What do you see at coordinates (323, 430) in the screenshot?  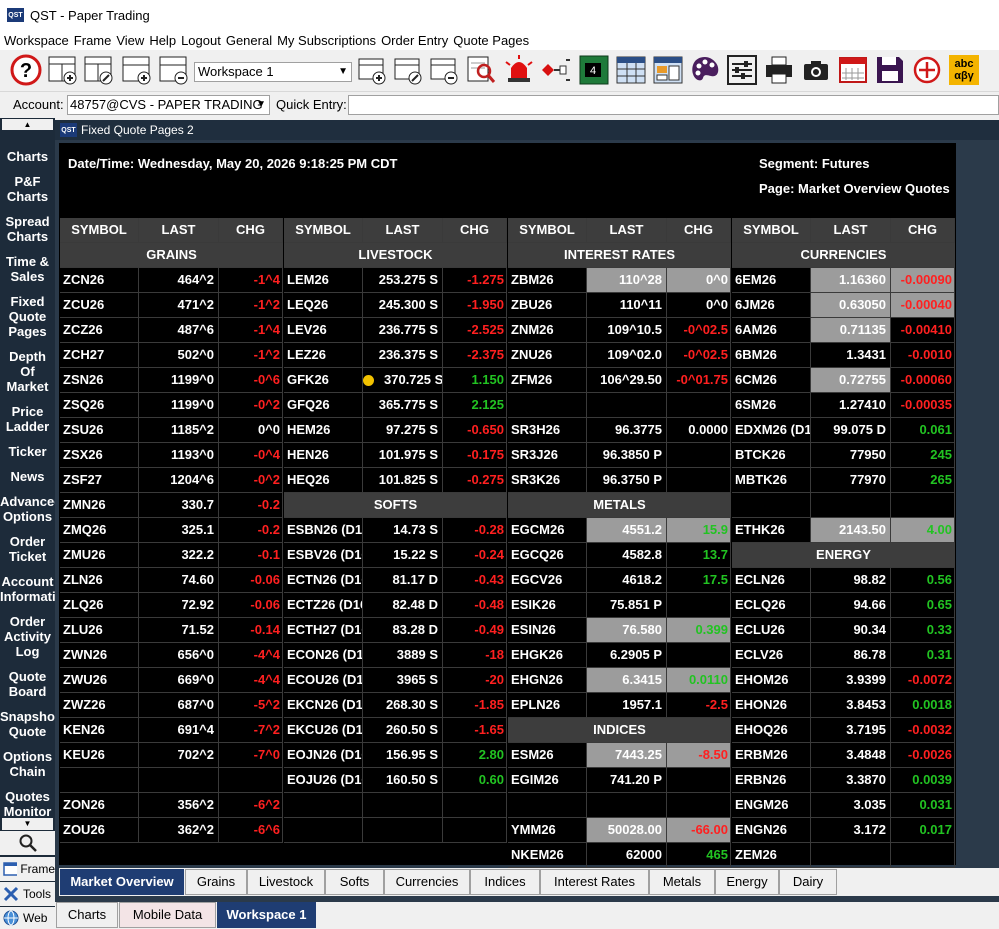 I see `symbol-cell: HEM26` at bounding box center [323, 430].